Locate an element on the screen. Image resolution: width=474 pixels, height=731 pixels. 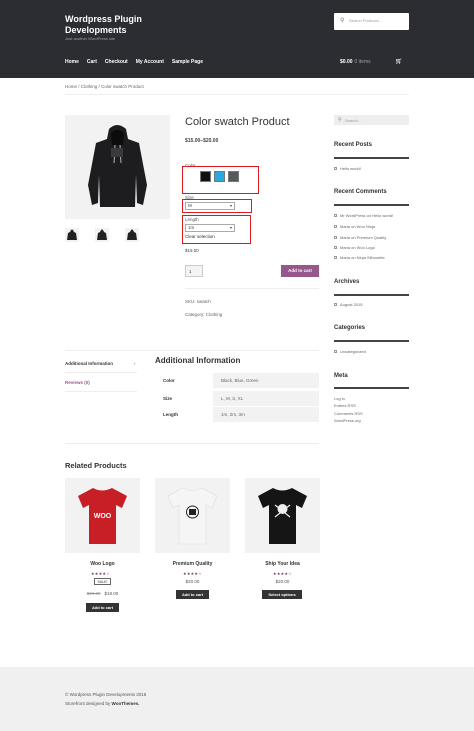
recent-post-item: Hello world! is located at coordinates (347, 168).